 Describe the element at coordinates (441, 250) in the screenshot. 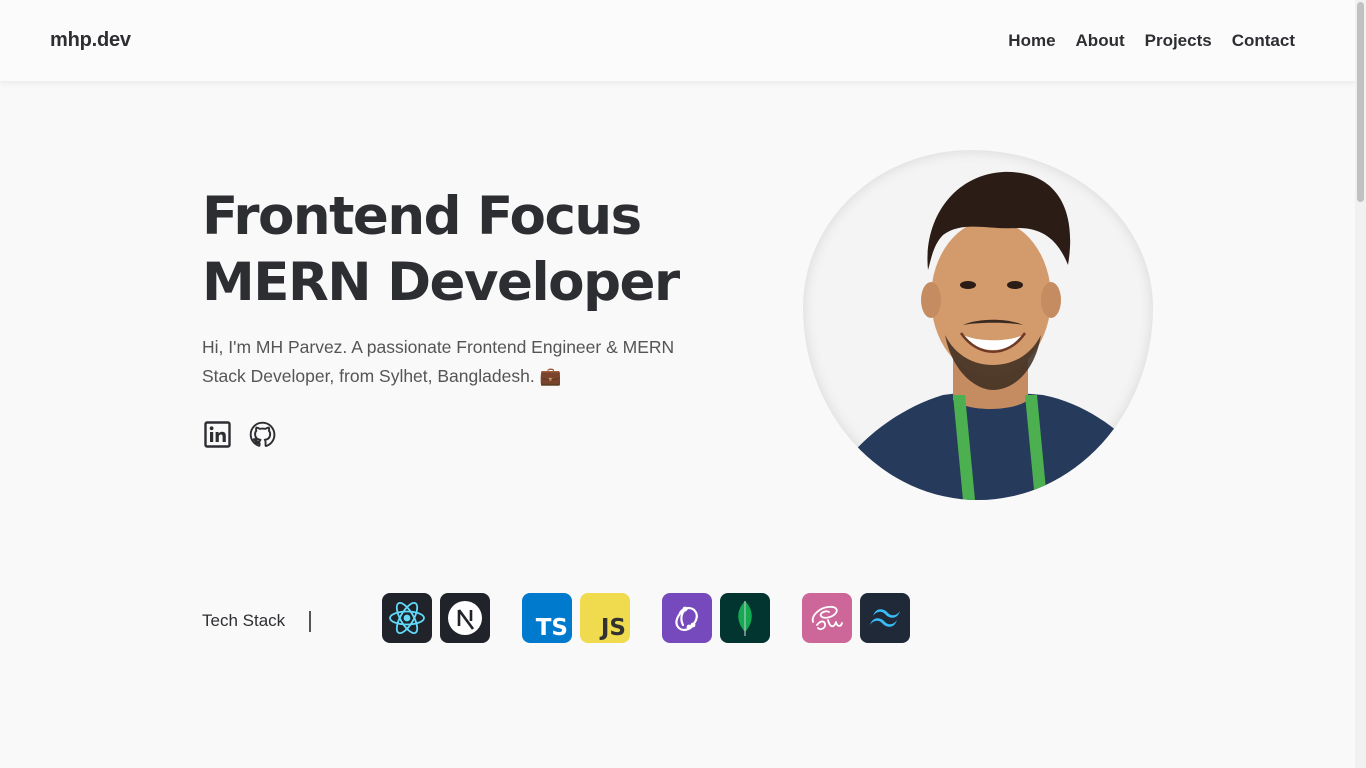

I see `hero-title: Frontend Focus MERN Developer` at that location.